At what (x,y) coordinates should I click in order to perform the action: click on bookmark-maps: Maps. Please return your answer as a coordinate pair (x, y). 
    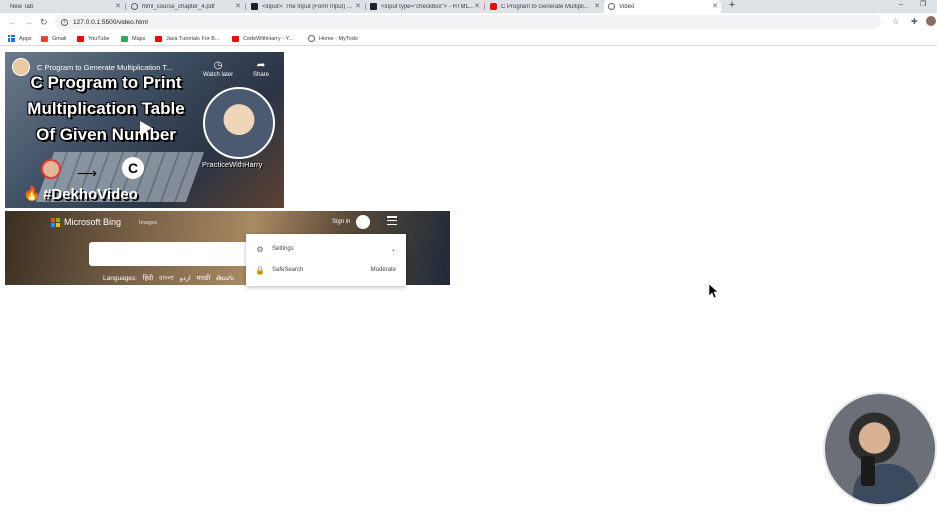
    Looking at the image, I should click on (133, 38).